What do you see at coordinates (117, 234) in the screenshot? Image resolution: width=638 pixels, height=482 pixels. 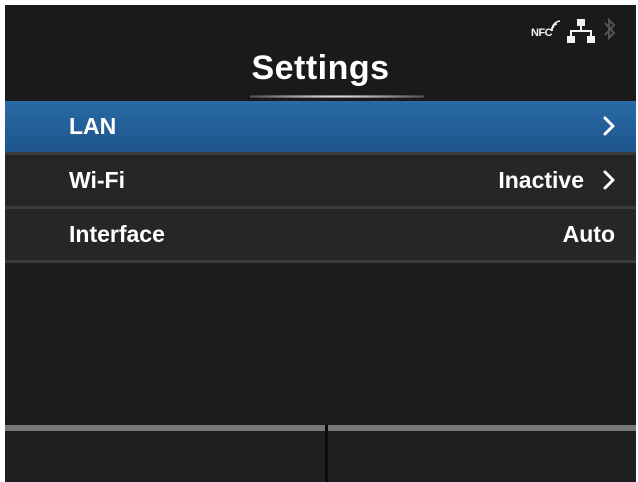 I see `menu-item-label: Interface` at bounding box center [117, 234].